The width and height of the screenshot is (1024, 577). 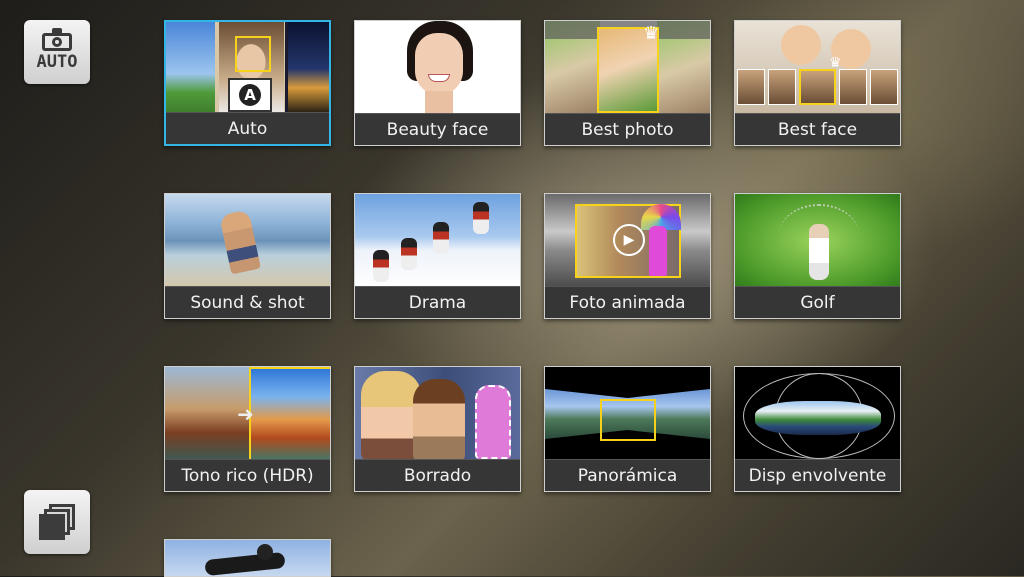 What do you see at coordinates (247, 69) in the screenshot?
I see `mode-thumbnail: A` at bounding box center [247, 69].